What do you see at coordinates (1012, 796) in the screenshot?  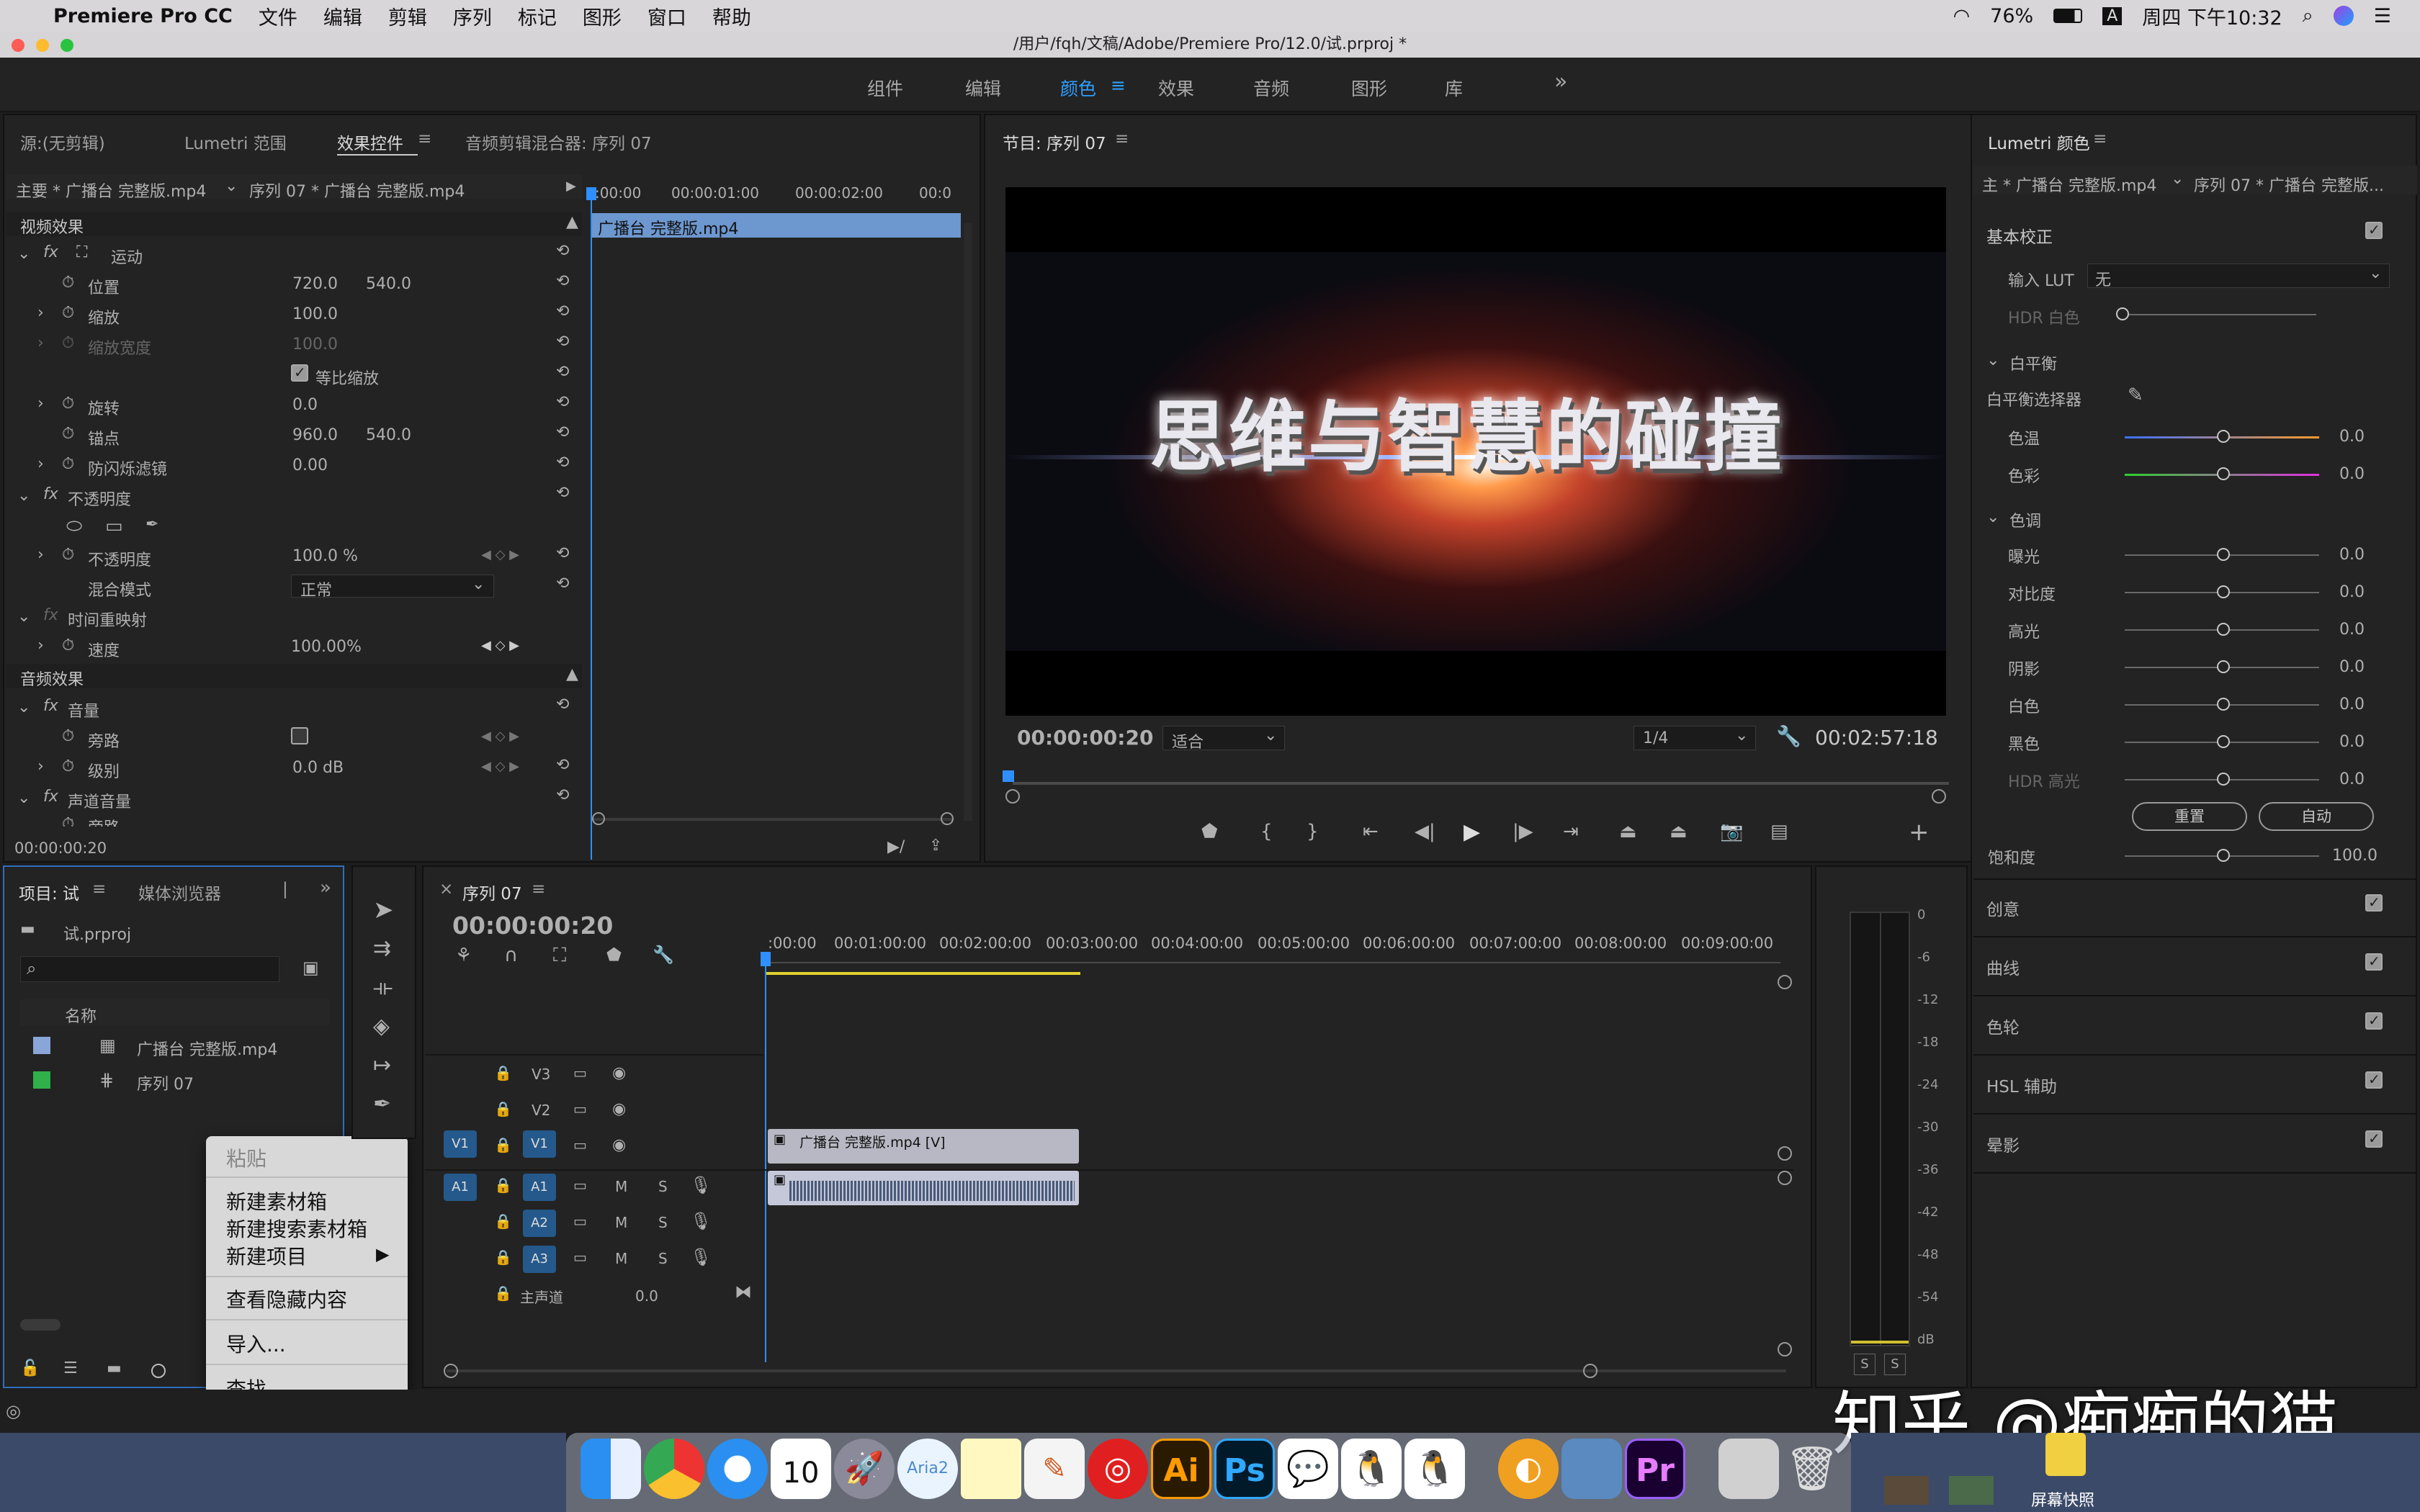 I see `zoom-handle-left` at bounding box center [1012, 796].